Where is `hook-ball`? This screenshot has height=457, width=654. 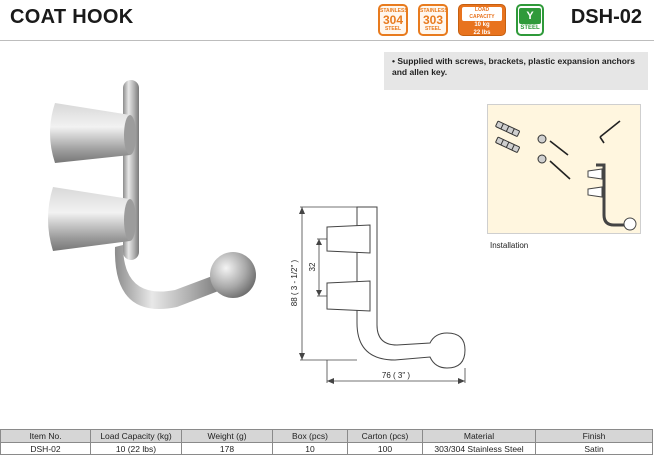
hook-ball is located at coordinates (233, 275).